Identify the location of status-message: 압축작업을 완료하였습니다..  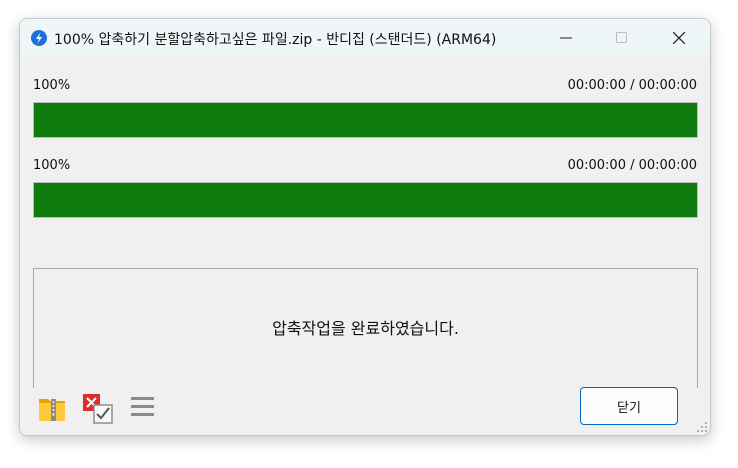
(365, 328).